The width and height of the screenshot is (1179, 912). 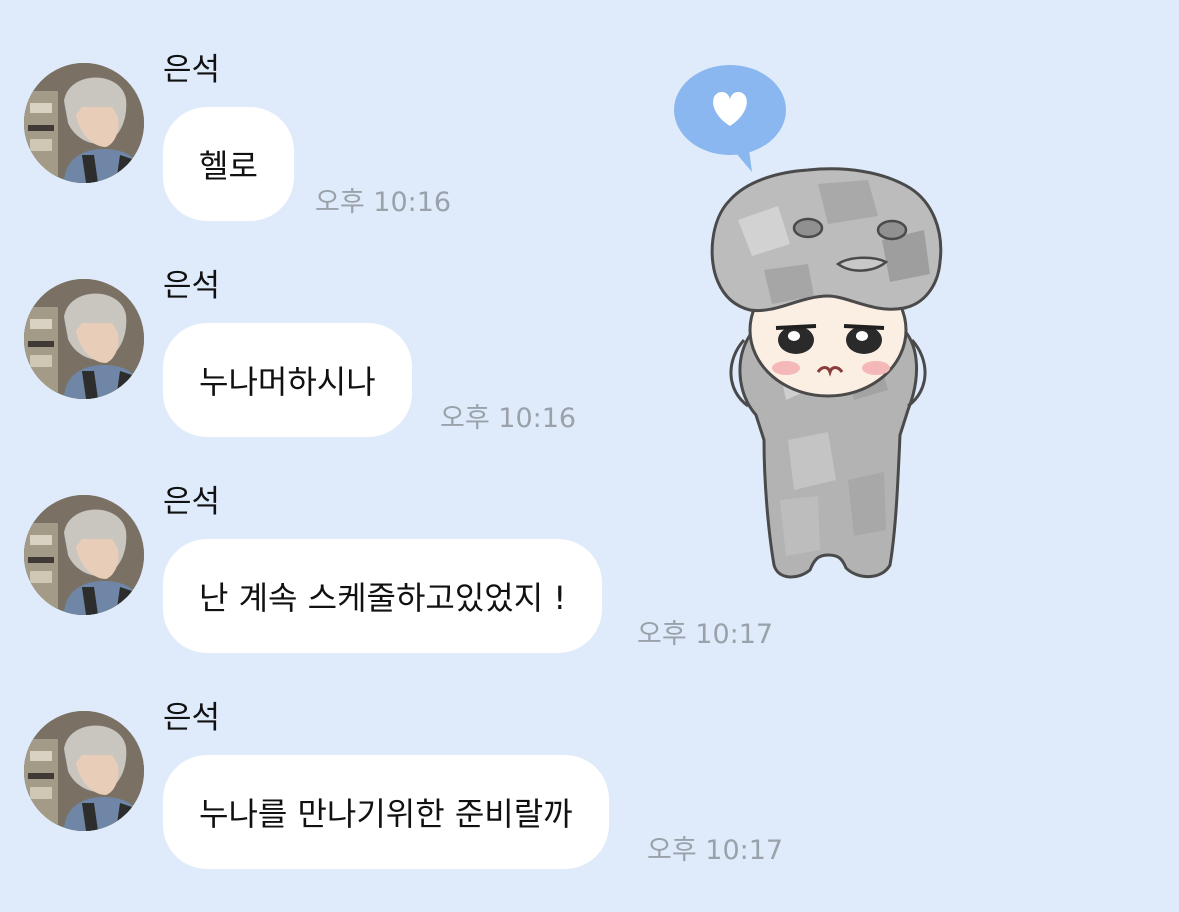 What do you see at coordinates (287, 380) in the screenshot?
I see `message-bubble: 누나머하시나` at bounding box center [287, 380].